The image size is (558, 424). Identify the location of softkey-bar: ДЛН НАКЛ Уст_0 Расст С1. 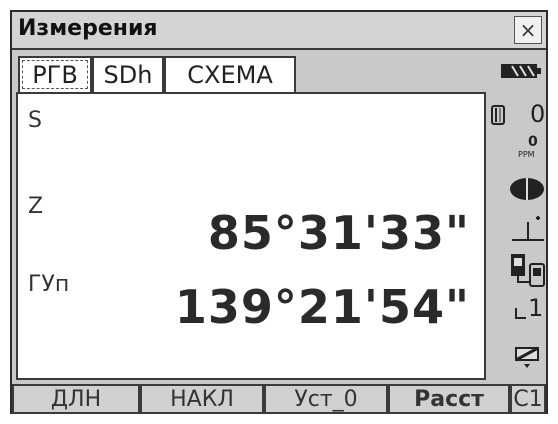
(279, 399).